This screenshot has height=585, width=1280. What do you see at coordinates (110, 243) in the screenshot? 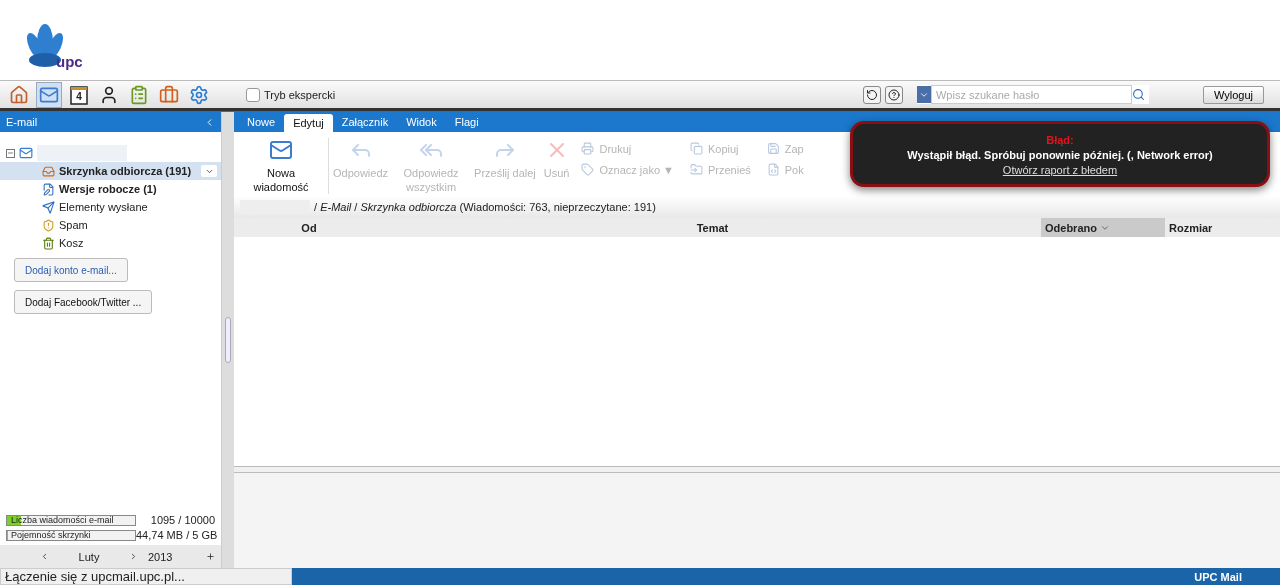
I see `folder-item: Kosz` at bounding box center [110, 243].